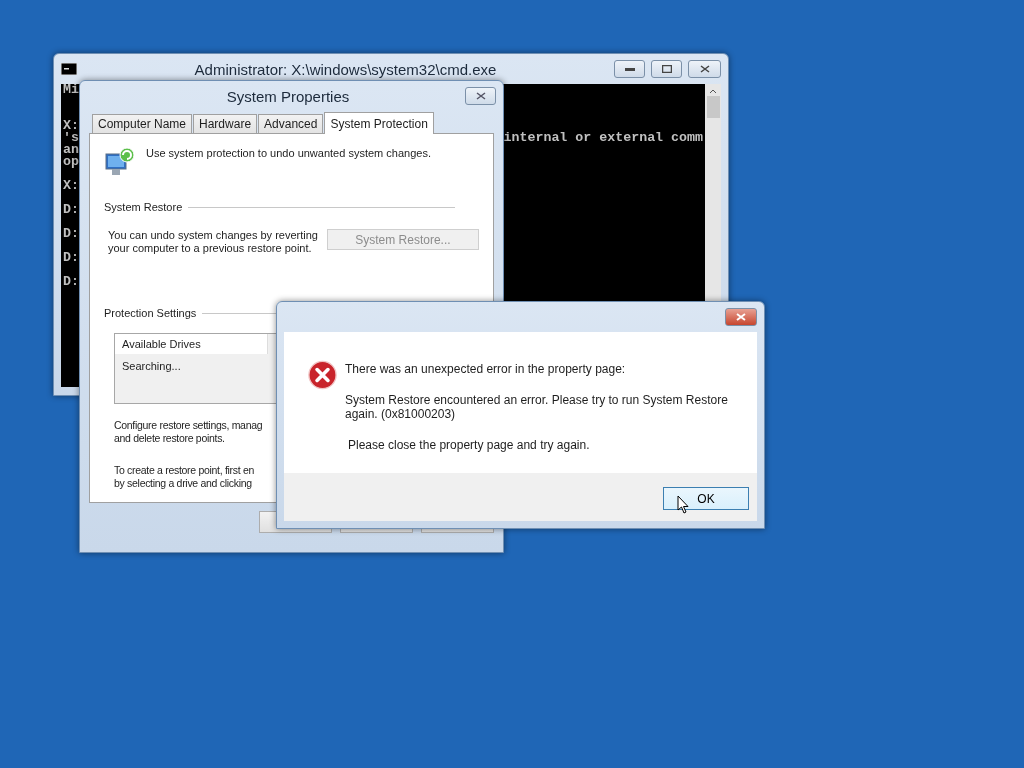 This screenshot has width=1024, height=768. I want to click on group-heading: System Restore, so click(143, 207).